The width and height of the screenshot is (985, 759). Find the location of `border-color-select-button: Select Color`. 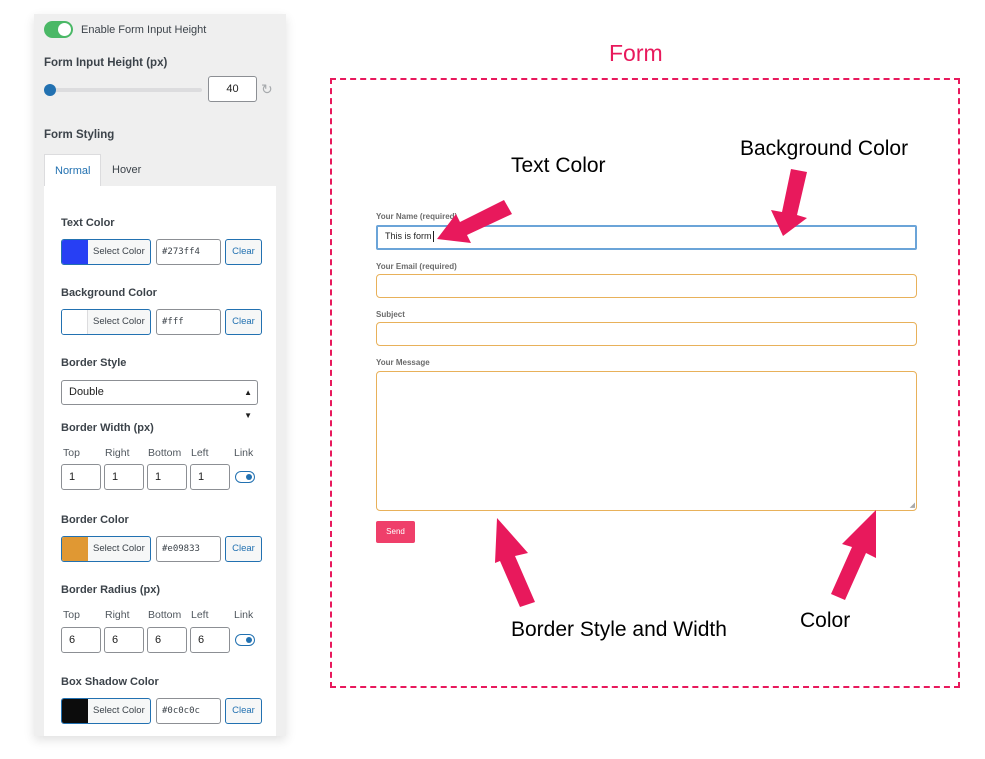

border-color-select-button: Select Color is located at coordinates (106, 549).